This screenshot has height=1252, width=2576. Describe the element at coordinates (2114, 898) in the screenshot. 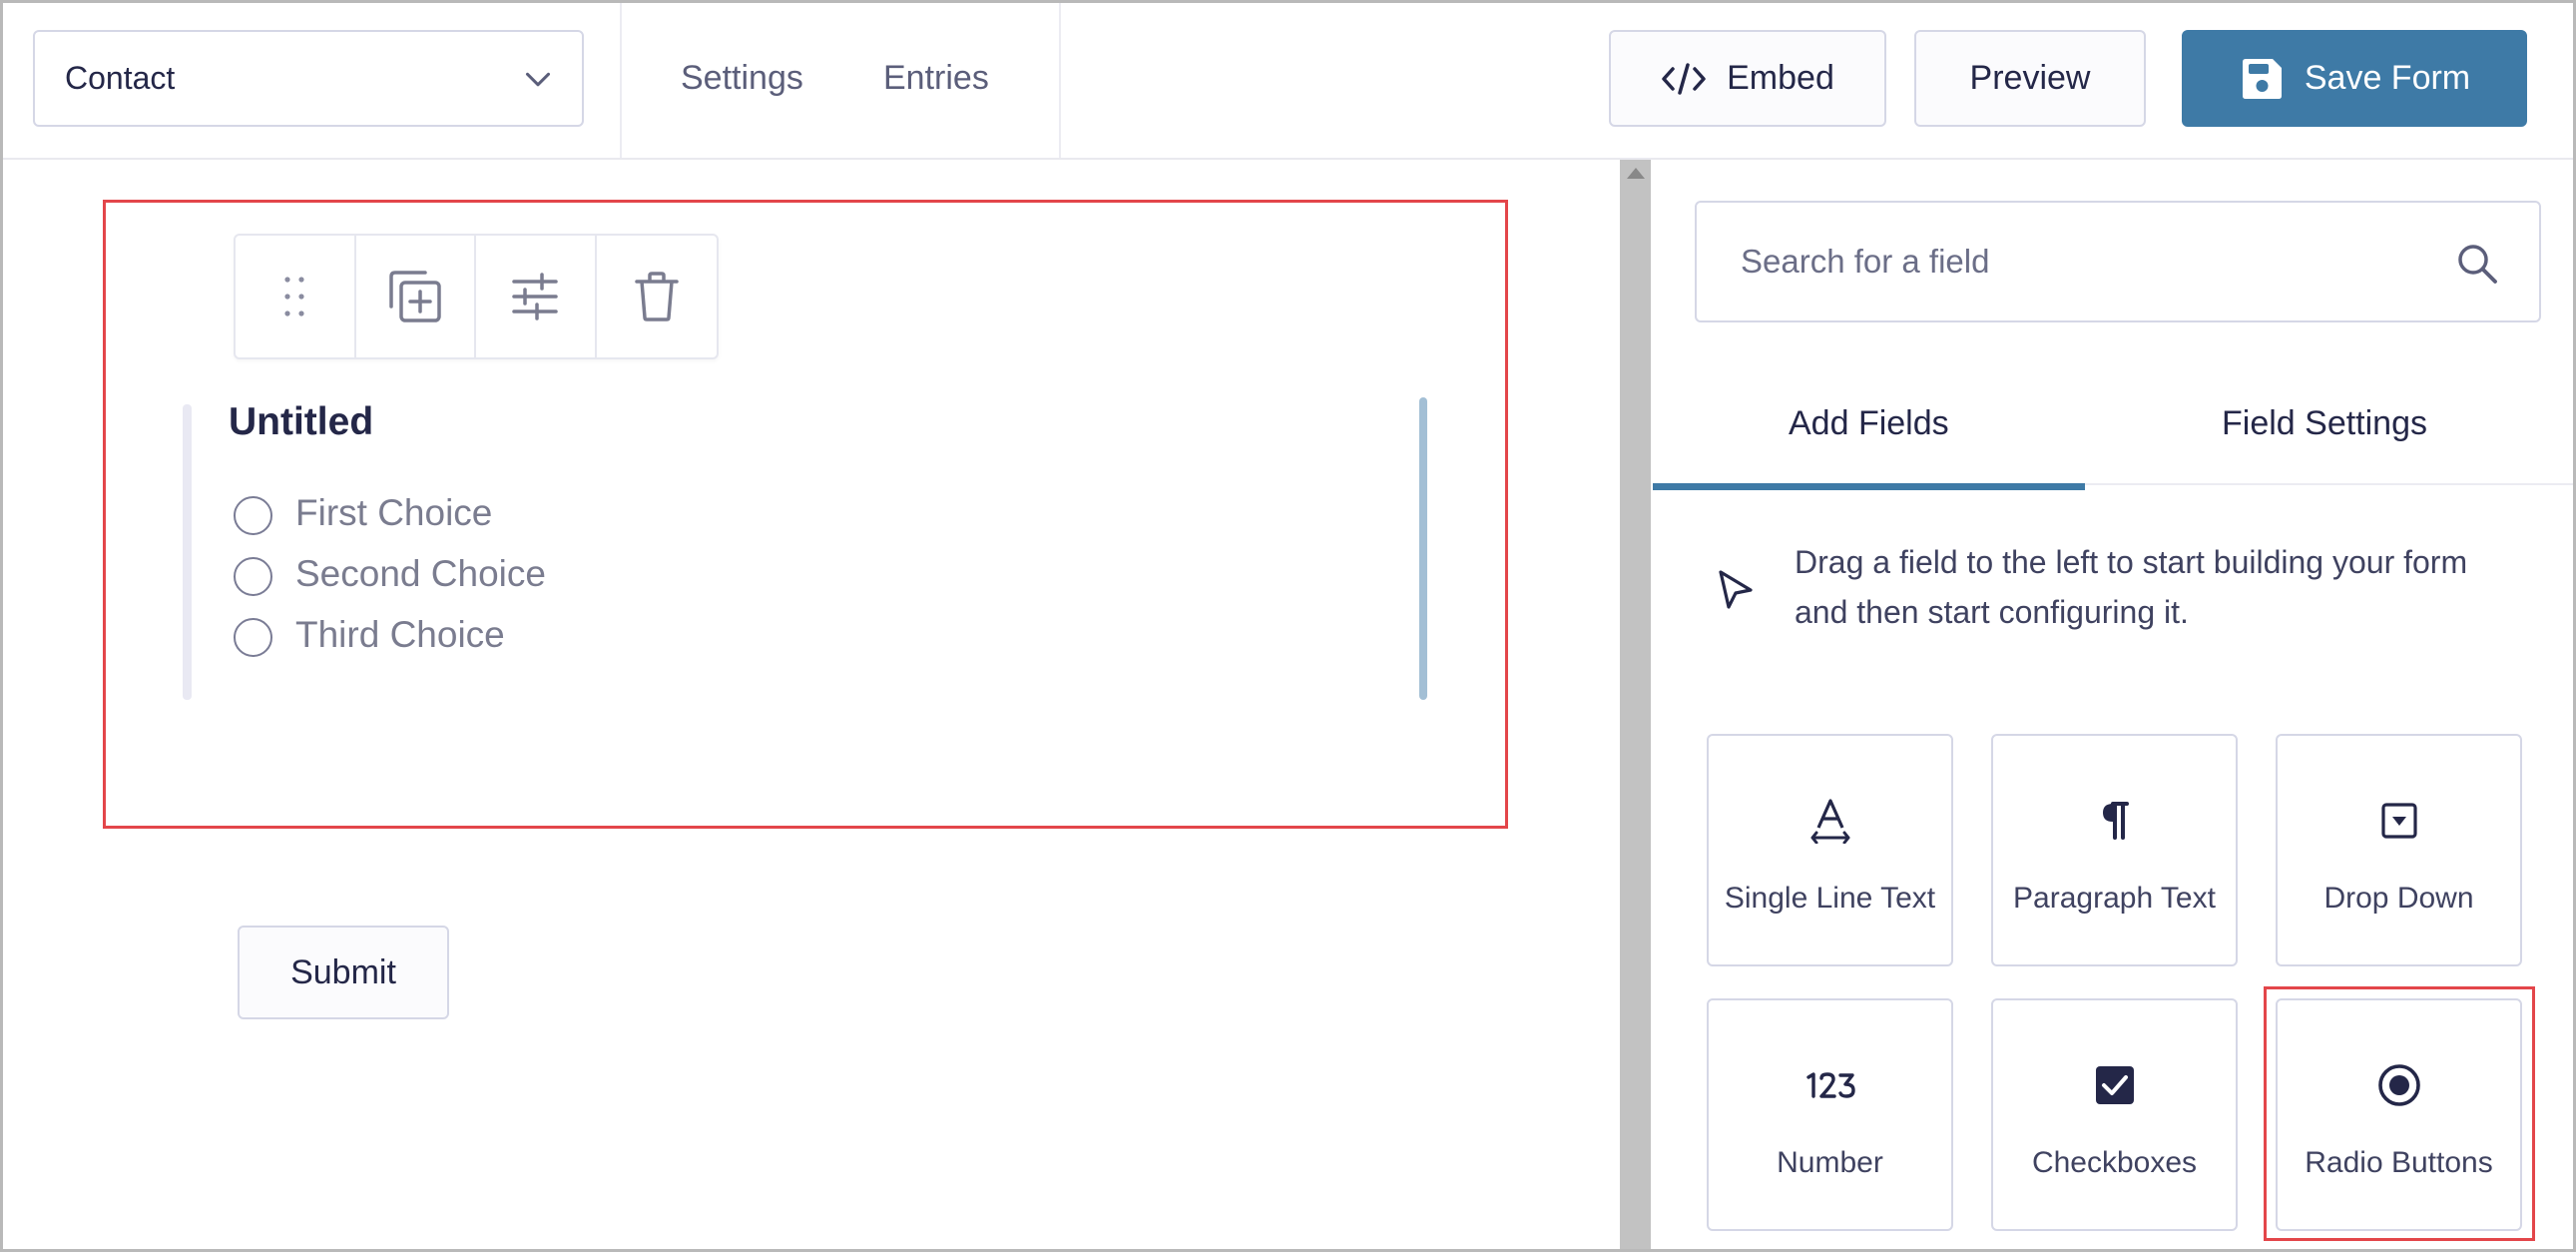

I see `tile-label: Paragraph Text` at that location.